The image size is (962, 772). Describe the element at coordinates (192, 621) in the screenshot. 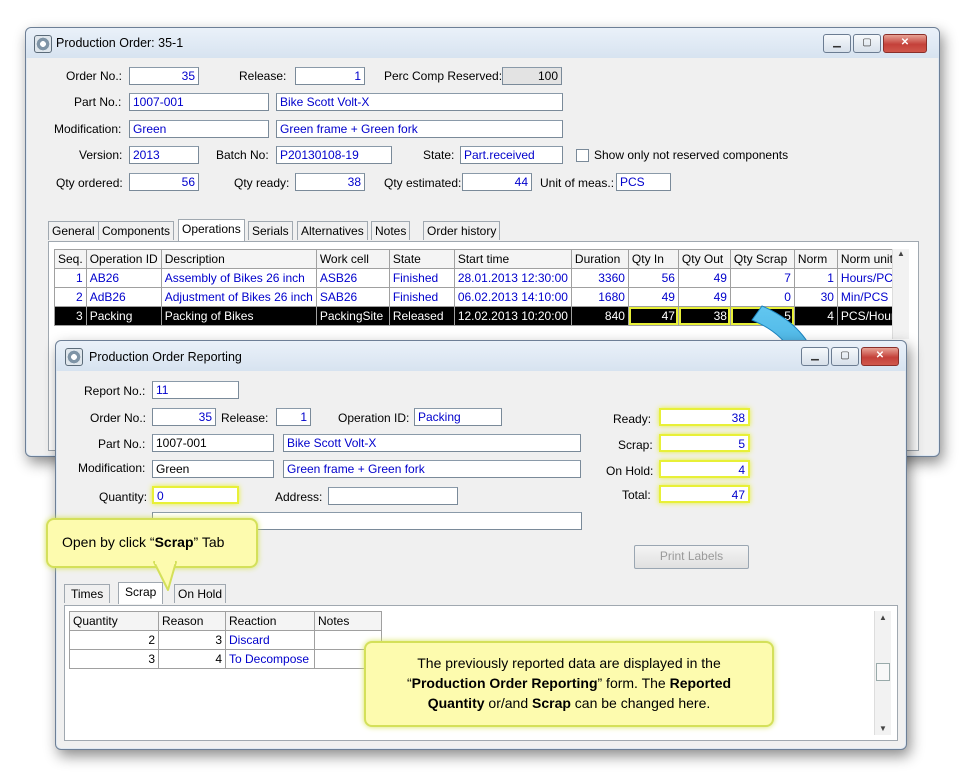

I see `col-header: Reason` at that location.